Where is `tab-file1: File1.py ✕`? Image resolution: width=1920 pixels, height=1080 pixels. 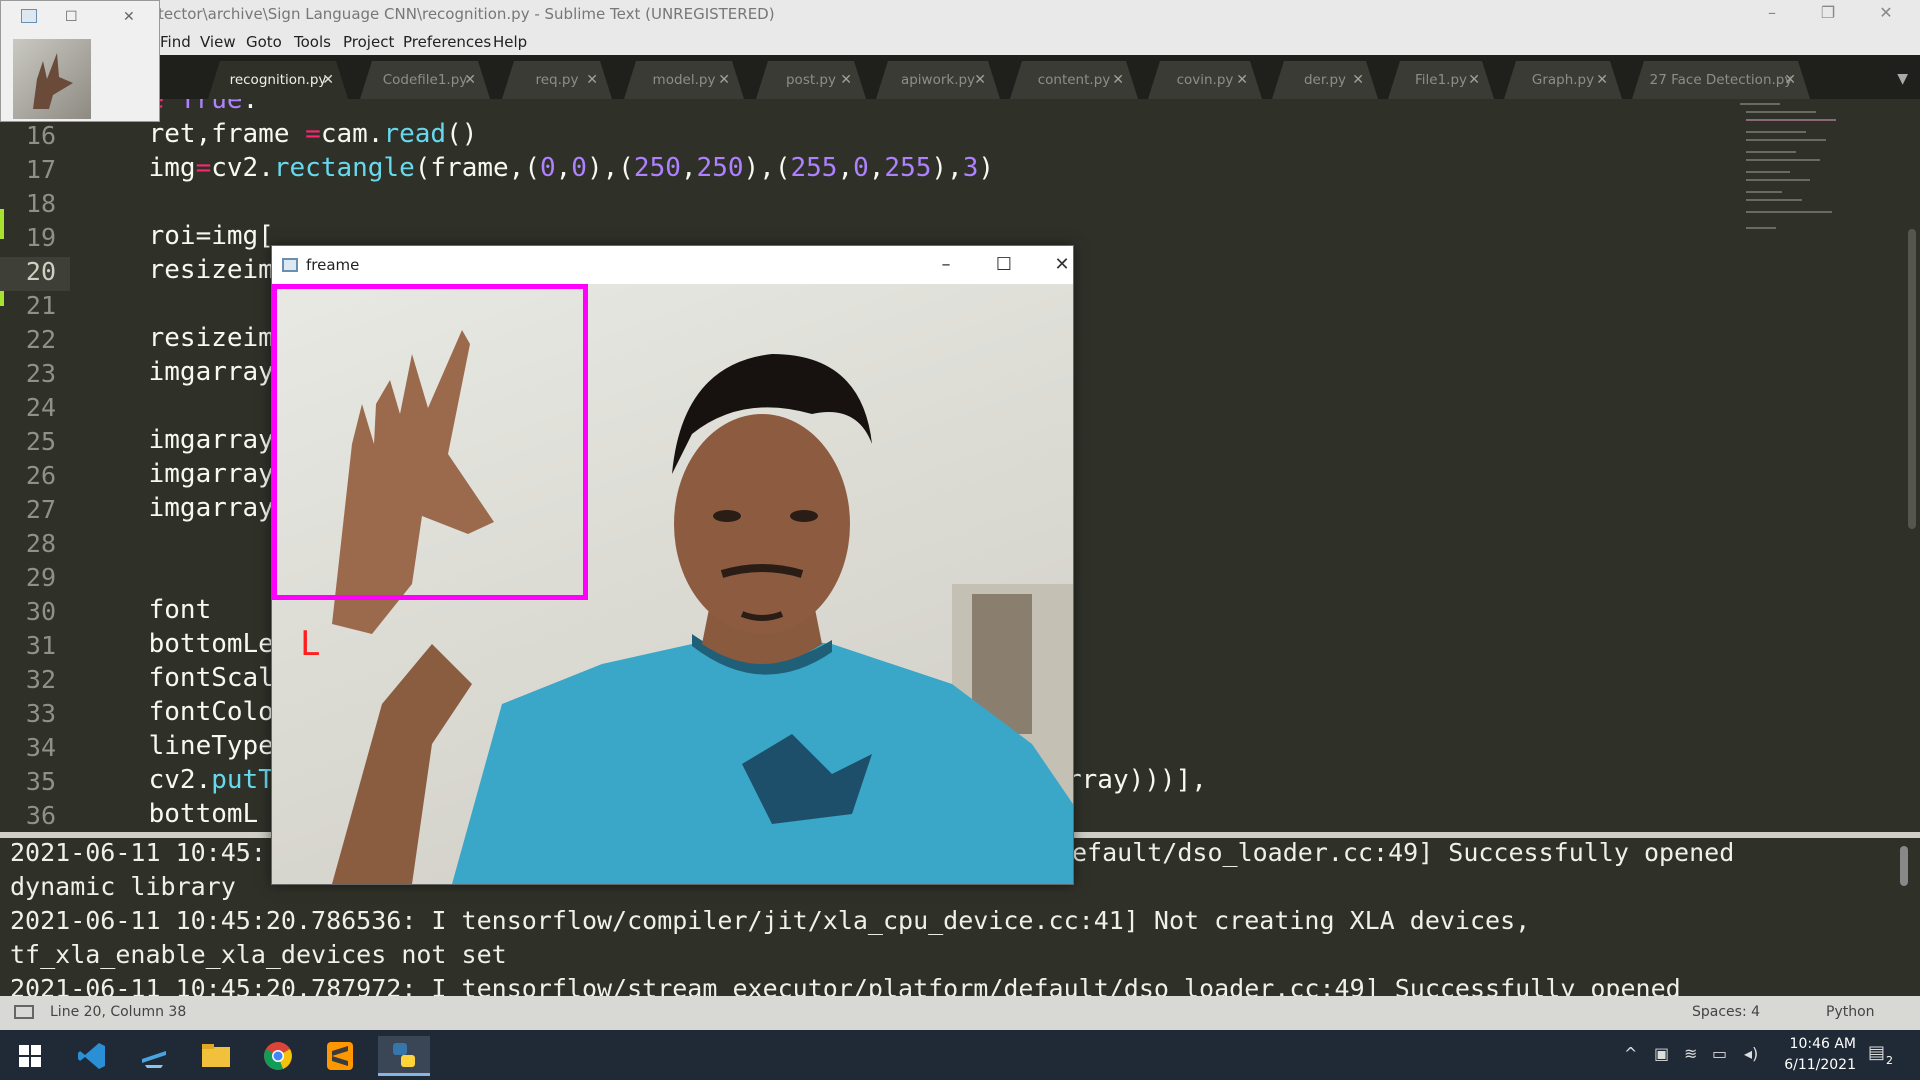
tab-file1: File1.py ✕ is located at coordinates (1441, 80).